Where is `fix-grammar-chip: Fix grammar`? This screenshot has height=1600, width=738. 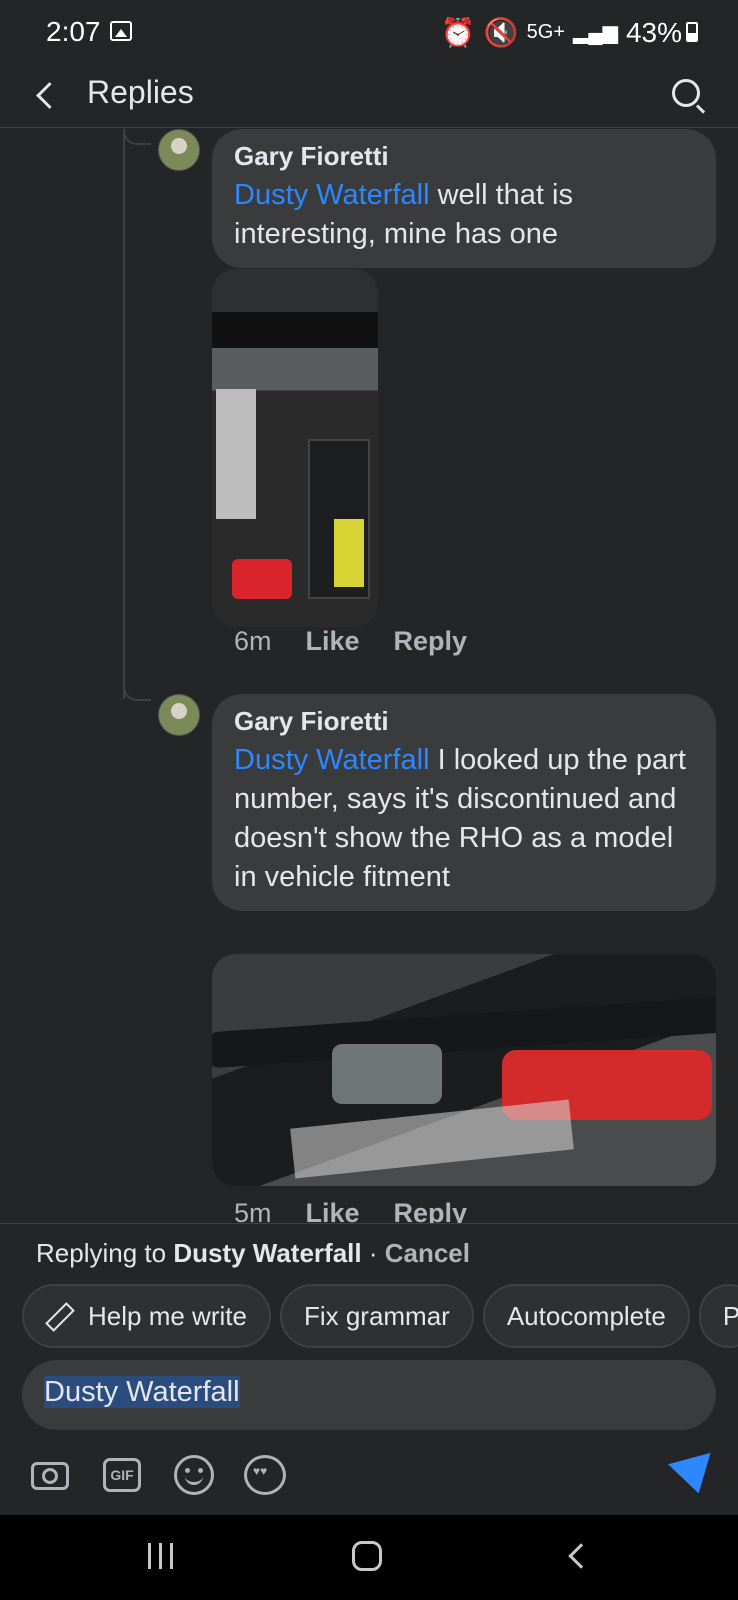
fix-grammar-chip: Fix grammar is located at coordinates (376, 1316).